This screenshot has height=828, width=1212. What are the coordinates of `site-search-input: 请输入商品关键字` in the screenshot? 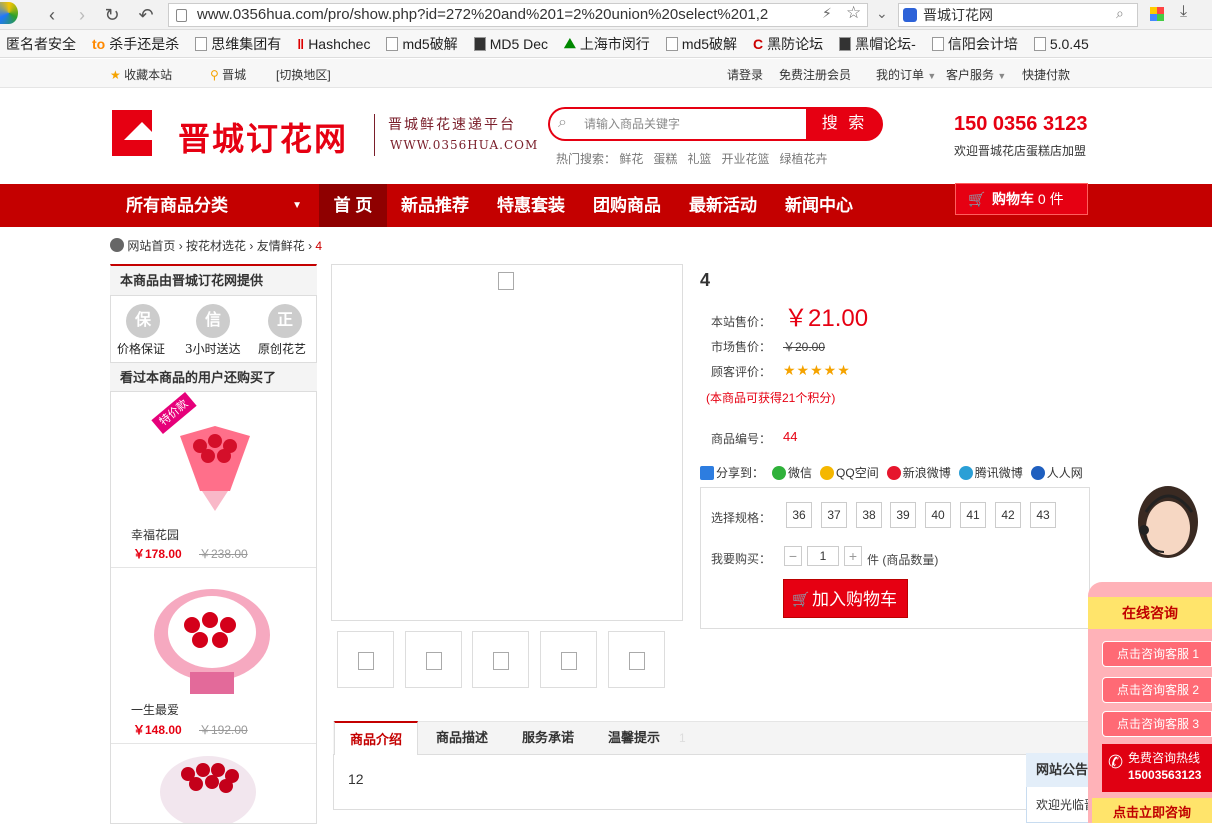 It's located at (679, 124).